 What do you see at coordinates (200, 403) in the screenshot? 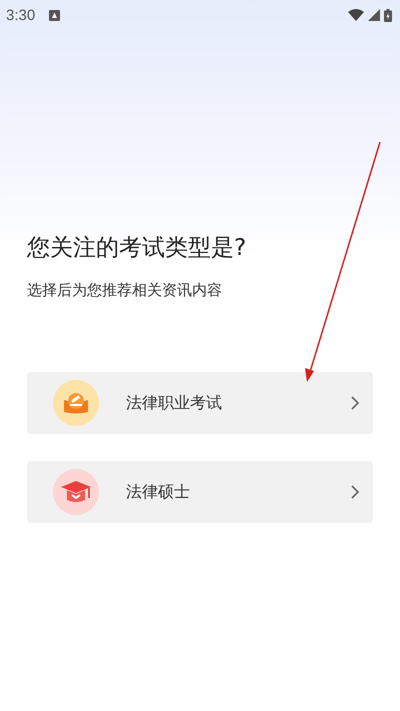
I see `exam-option: 法律职业考试` at bounding box center [200, 403].